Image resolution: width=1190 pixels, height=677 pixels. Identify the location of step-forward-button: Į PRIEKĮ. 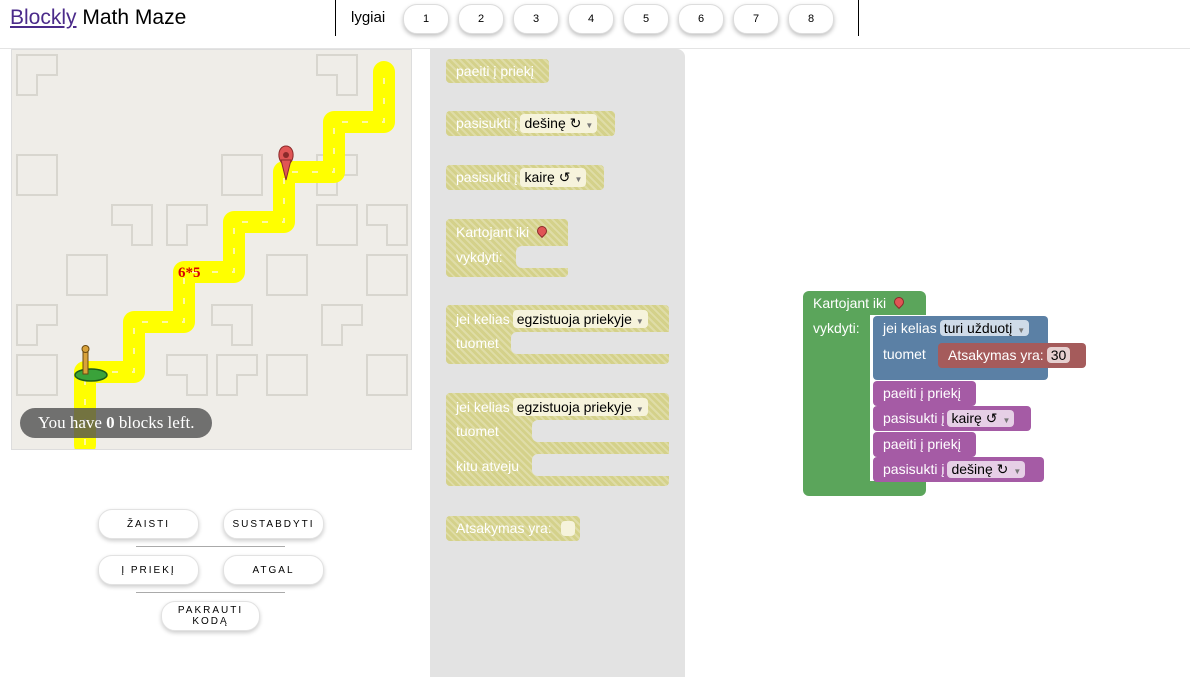
(148, 570).